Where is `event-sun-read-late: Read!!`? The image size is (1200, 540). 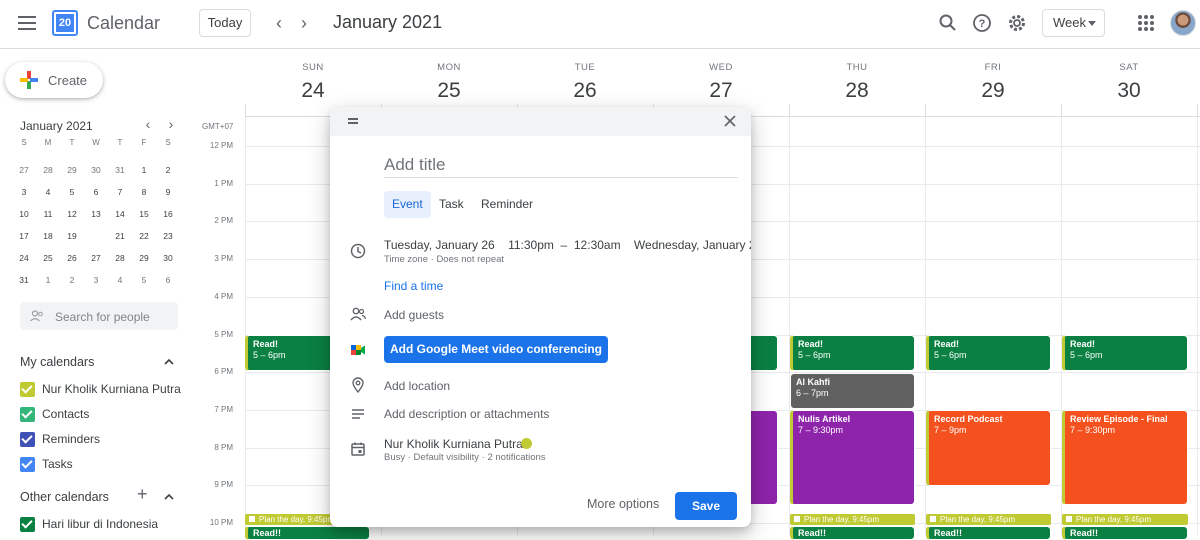 event-sun-read-late: Read!! is located at coordinates (307, 533).